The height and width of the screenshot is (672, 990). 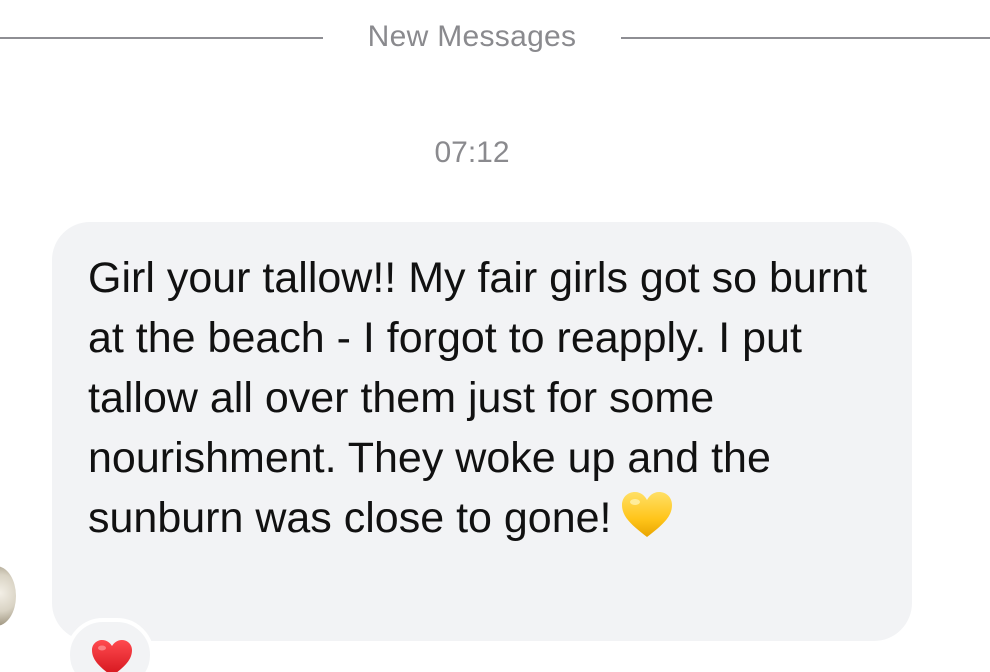 I want to click on message-timestamp: 07:12, so click(x=472, y=152).